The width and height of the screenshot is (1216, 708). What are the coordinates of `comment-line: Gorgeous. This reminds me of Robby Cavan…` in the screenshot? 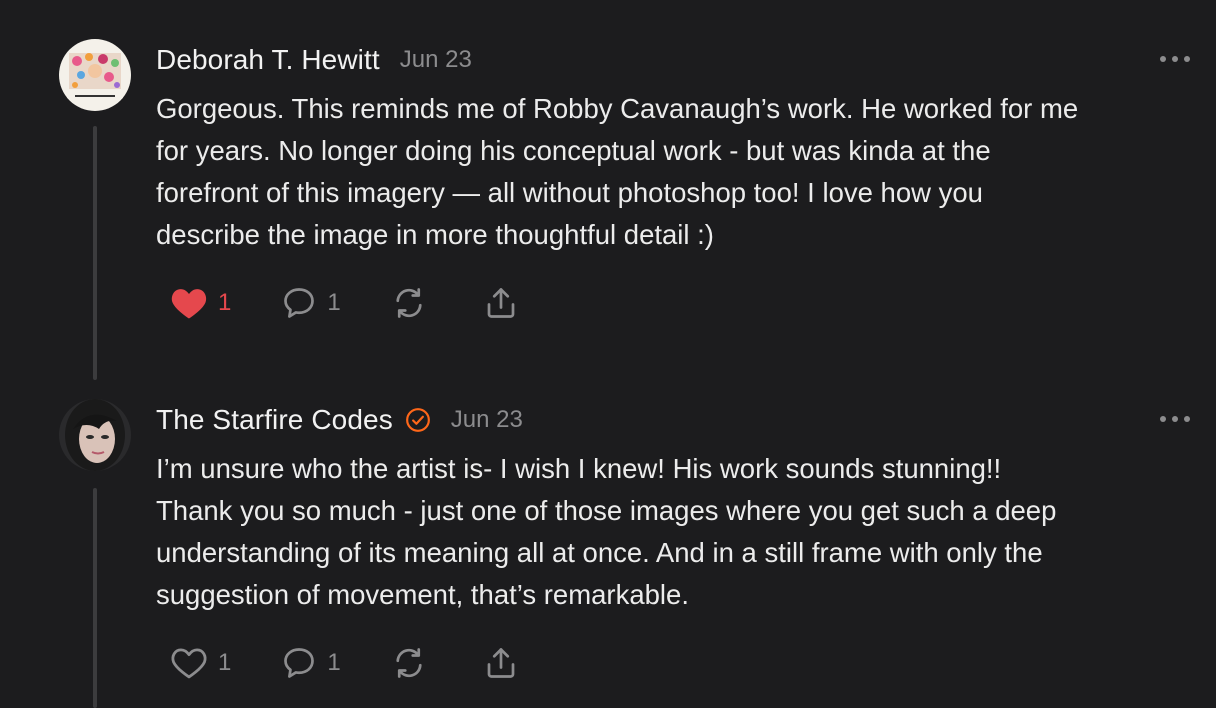 It's located at (617, 108).